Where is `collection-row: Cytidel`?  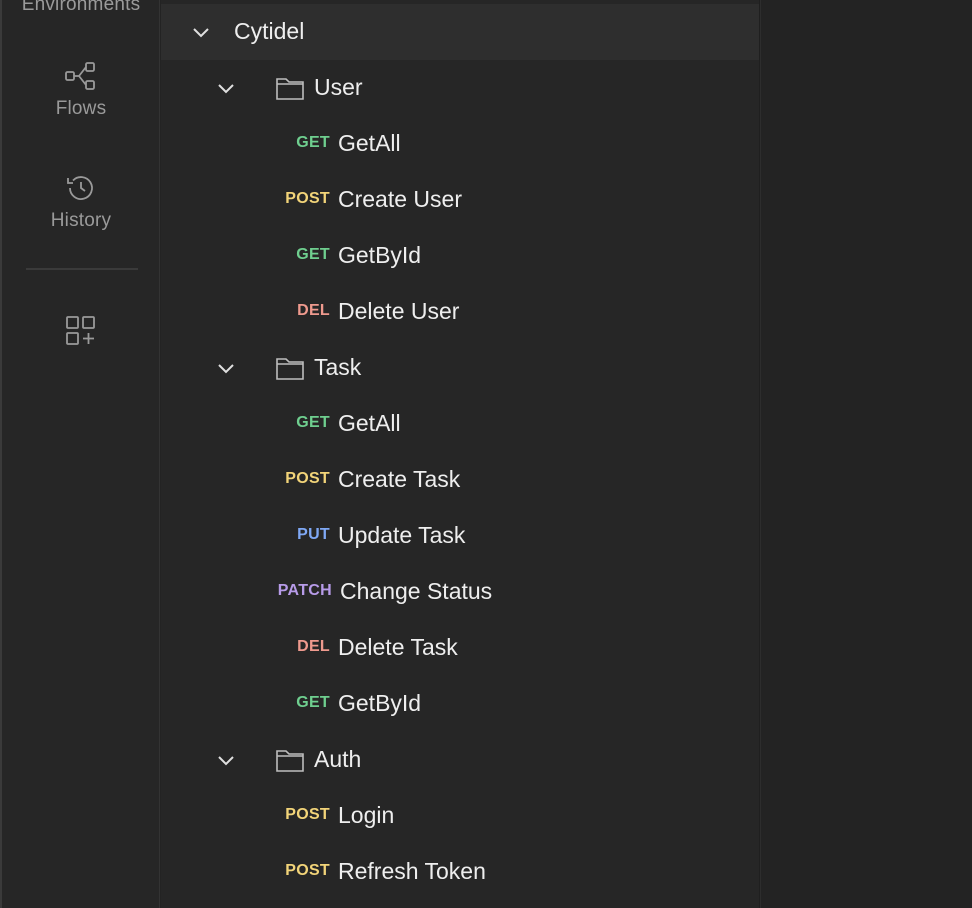 collection-row: Cytidel is located at coordinates (460, 32).